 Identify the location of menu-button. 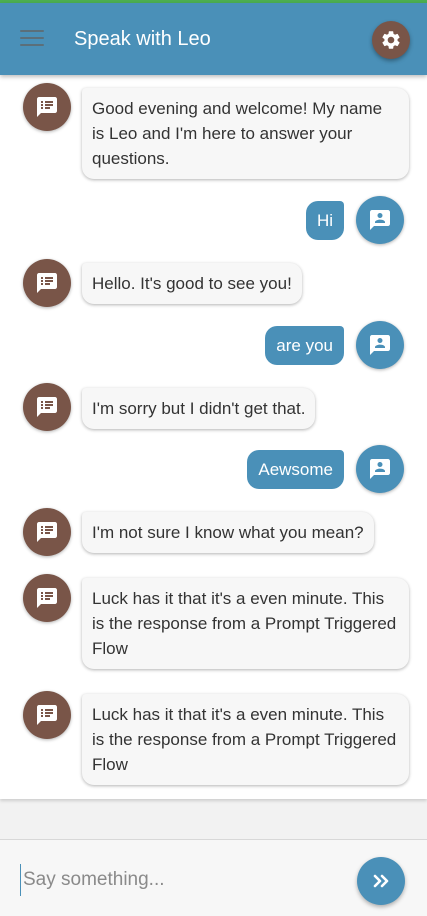
(32, 39).